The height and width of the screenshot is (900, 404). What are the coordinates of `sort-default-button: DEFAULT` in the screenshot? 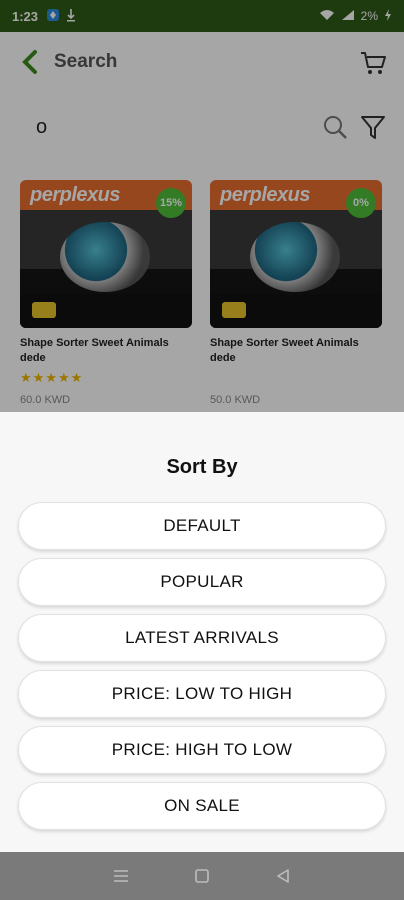 It's located at (202, 526).